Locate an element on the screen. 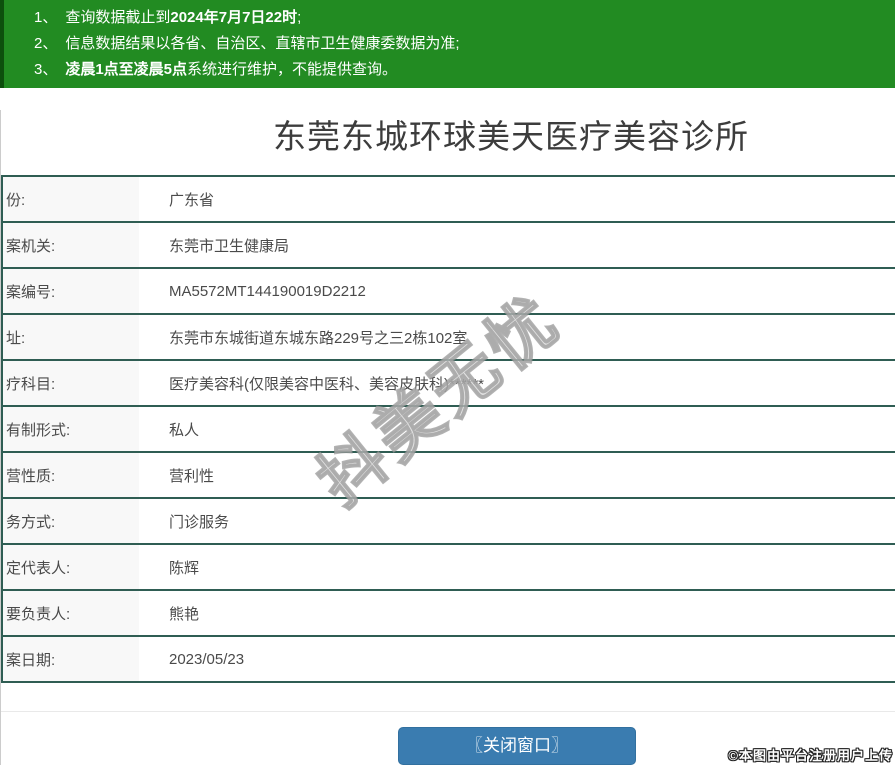 This screenshot has width=895, height=766. table-row: 要负责人: 熊艳 is located at coordinates (448, 612).